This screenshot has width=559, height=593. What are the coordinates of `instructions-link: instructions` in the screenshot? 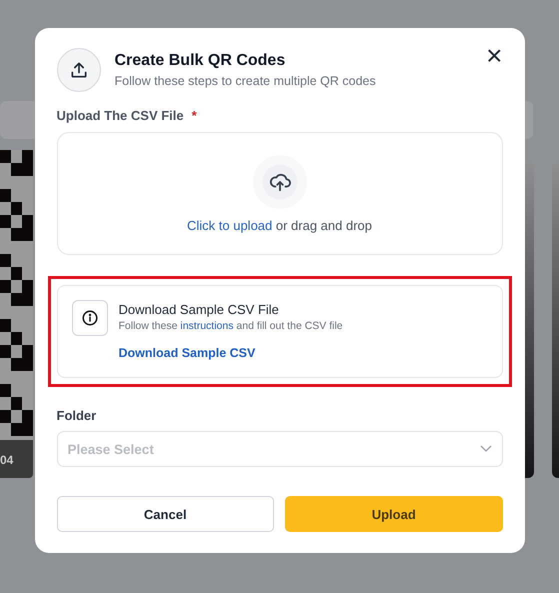 It's located at (207, 326).